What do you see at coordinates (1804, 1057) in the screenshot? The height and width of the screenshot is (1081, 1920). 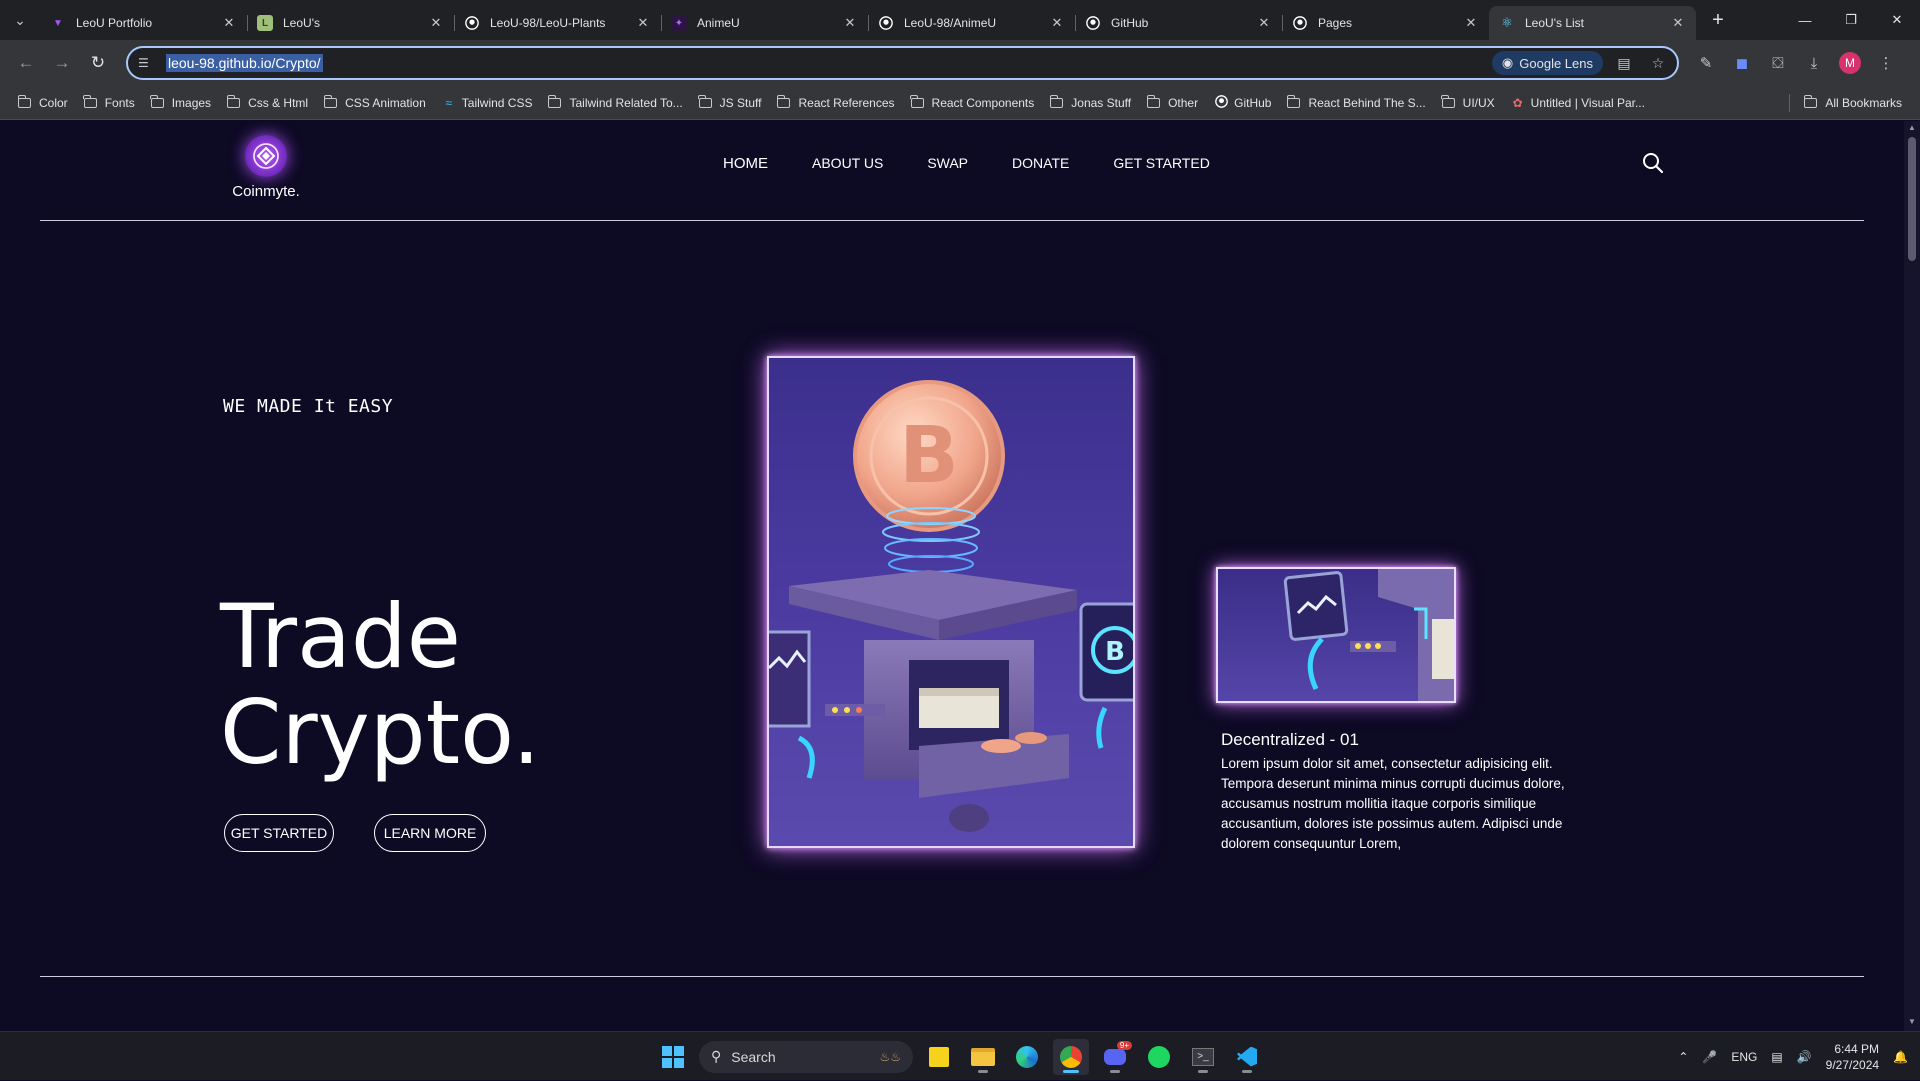 I see `volume-icon: 🔊` at bounding box center [1804, 1057].